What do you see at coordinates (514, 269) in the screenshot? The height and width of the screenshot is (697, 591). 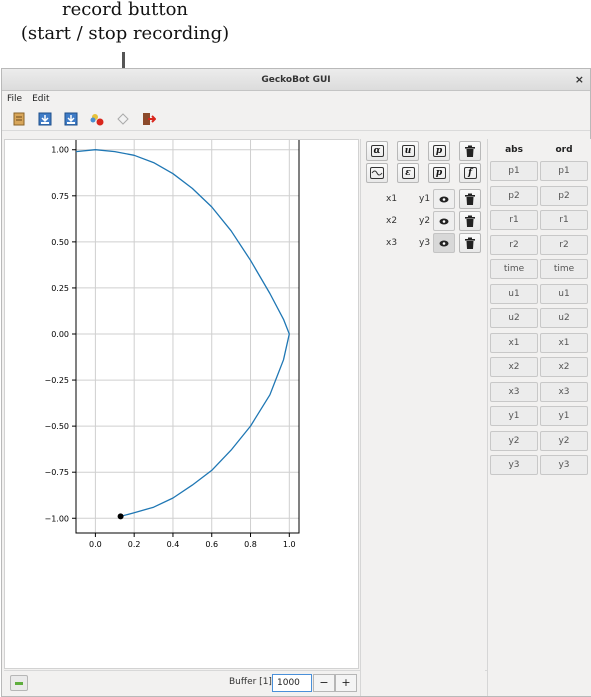 I see `abs-var-button: time` at bounding box center [514, 269].